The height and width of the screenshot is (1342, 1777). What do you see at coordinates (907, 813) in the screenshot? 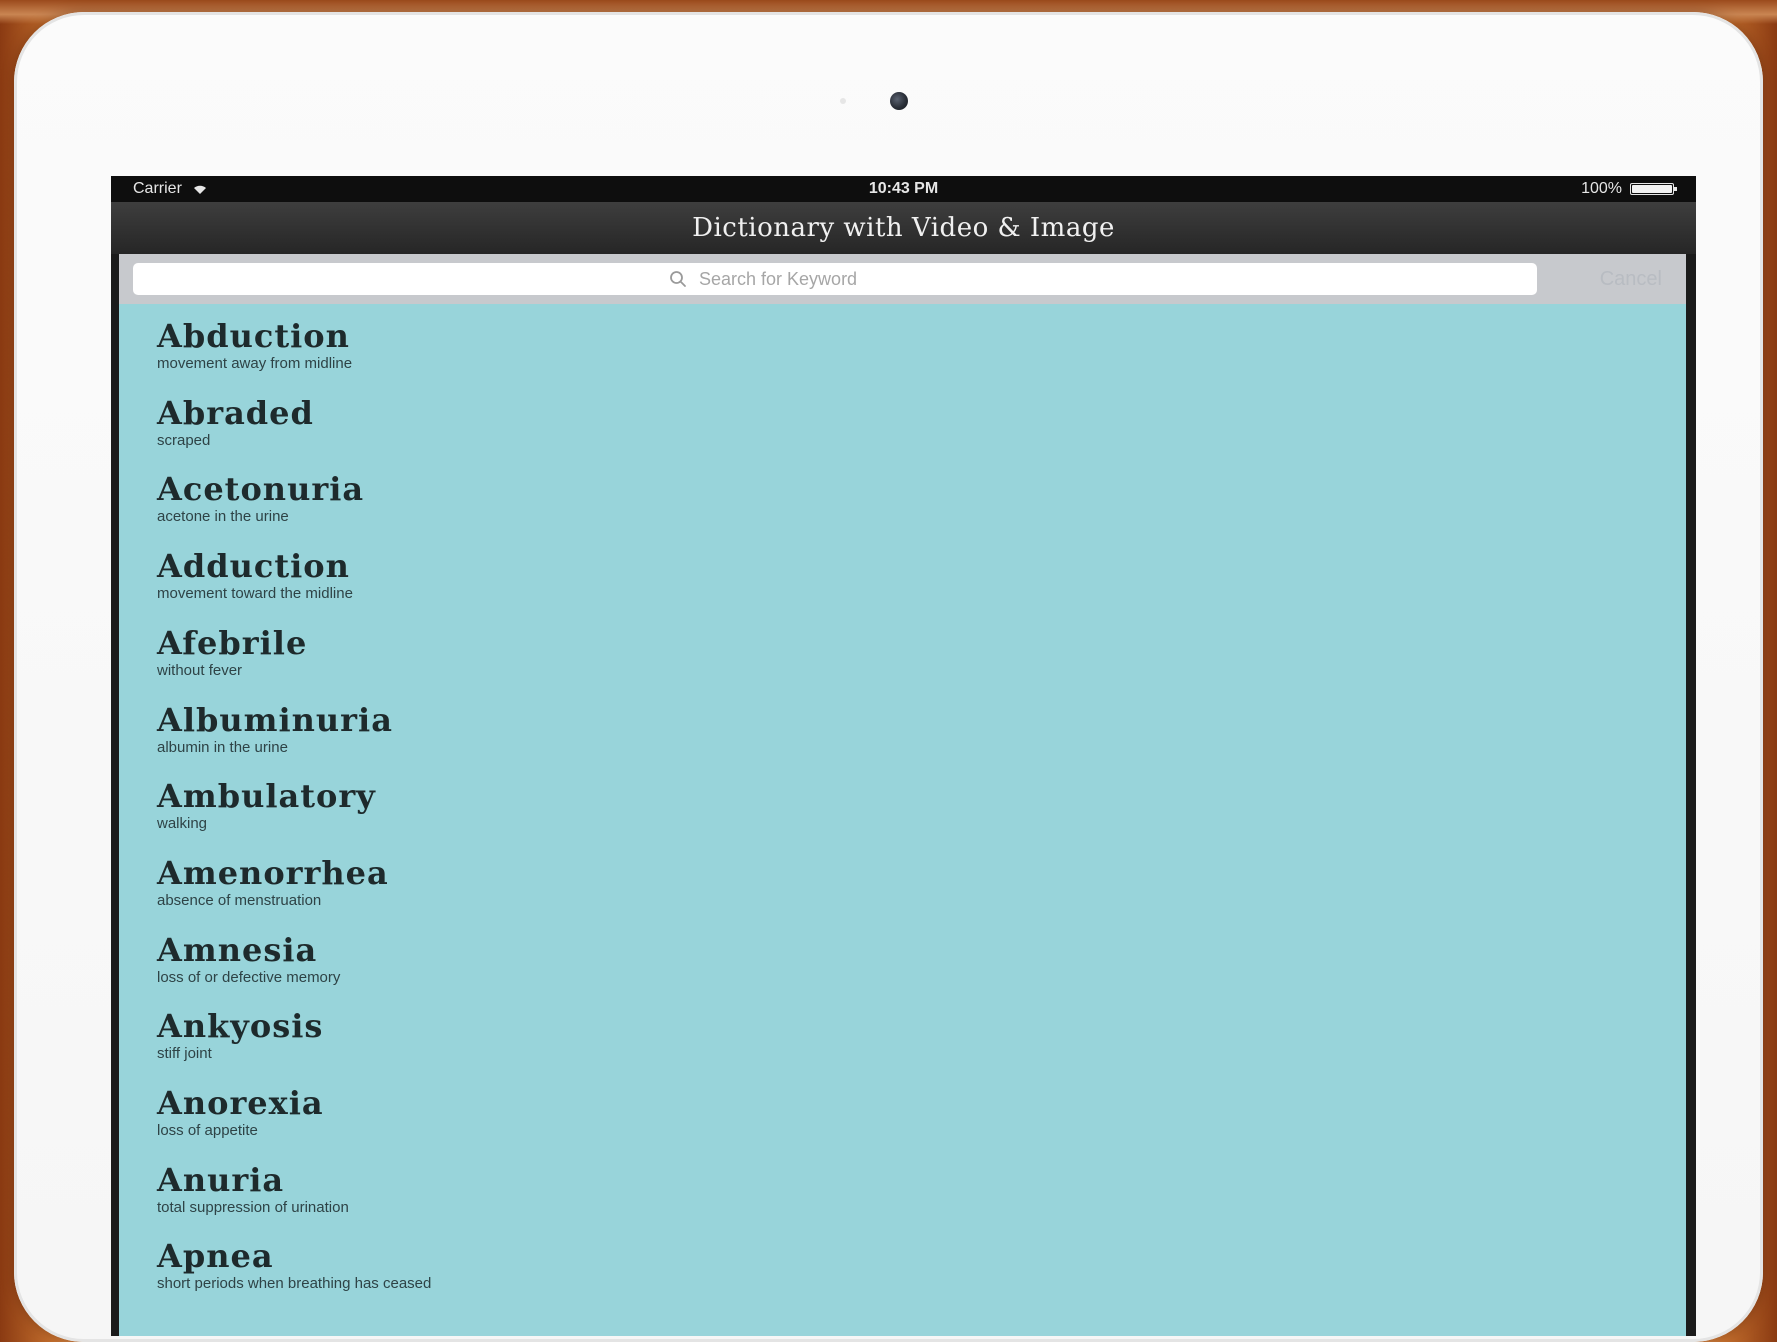
I see `list-item: Ambulatory walking` at bounding box center [907, 813].